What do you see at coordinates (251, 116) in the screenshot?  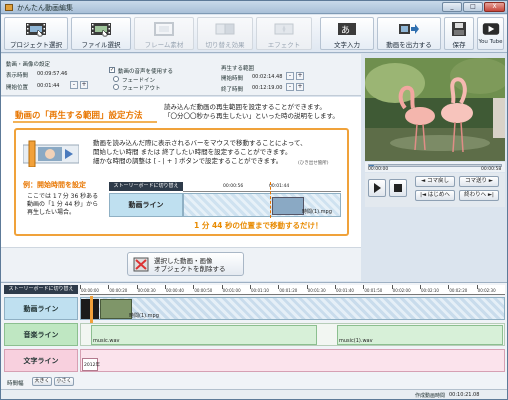 I see `help-intro-line2: 「〇分〇〇秒から再生したい」といった時の説明をします。` at bounding box center [251, 116].